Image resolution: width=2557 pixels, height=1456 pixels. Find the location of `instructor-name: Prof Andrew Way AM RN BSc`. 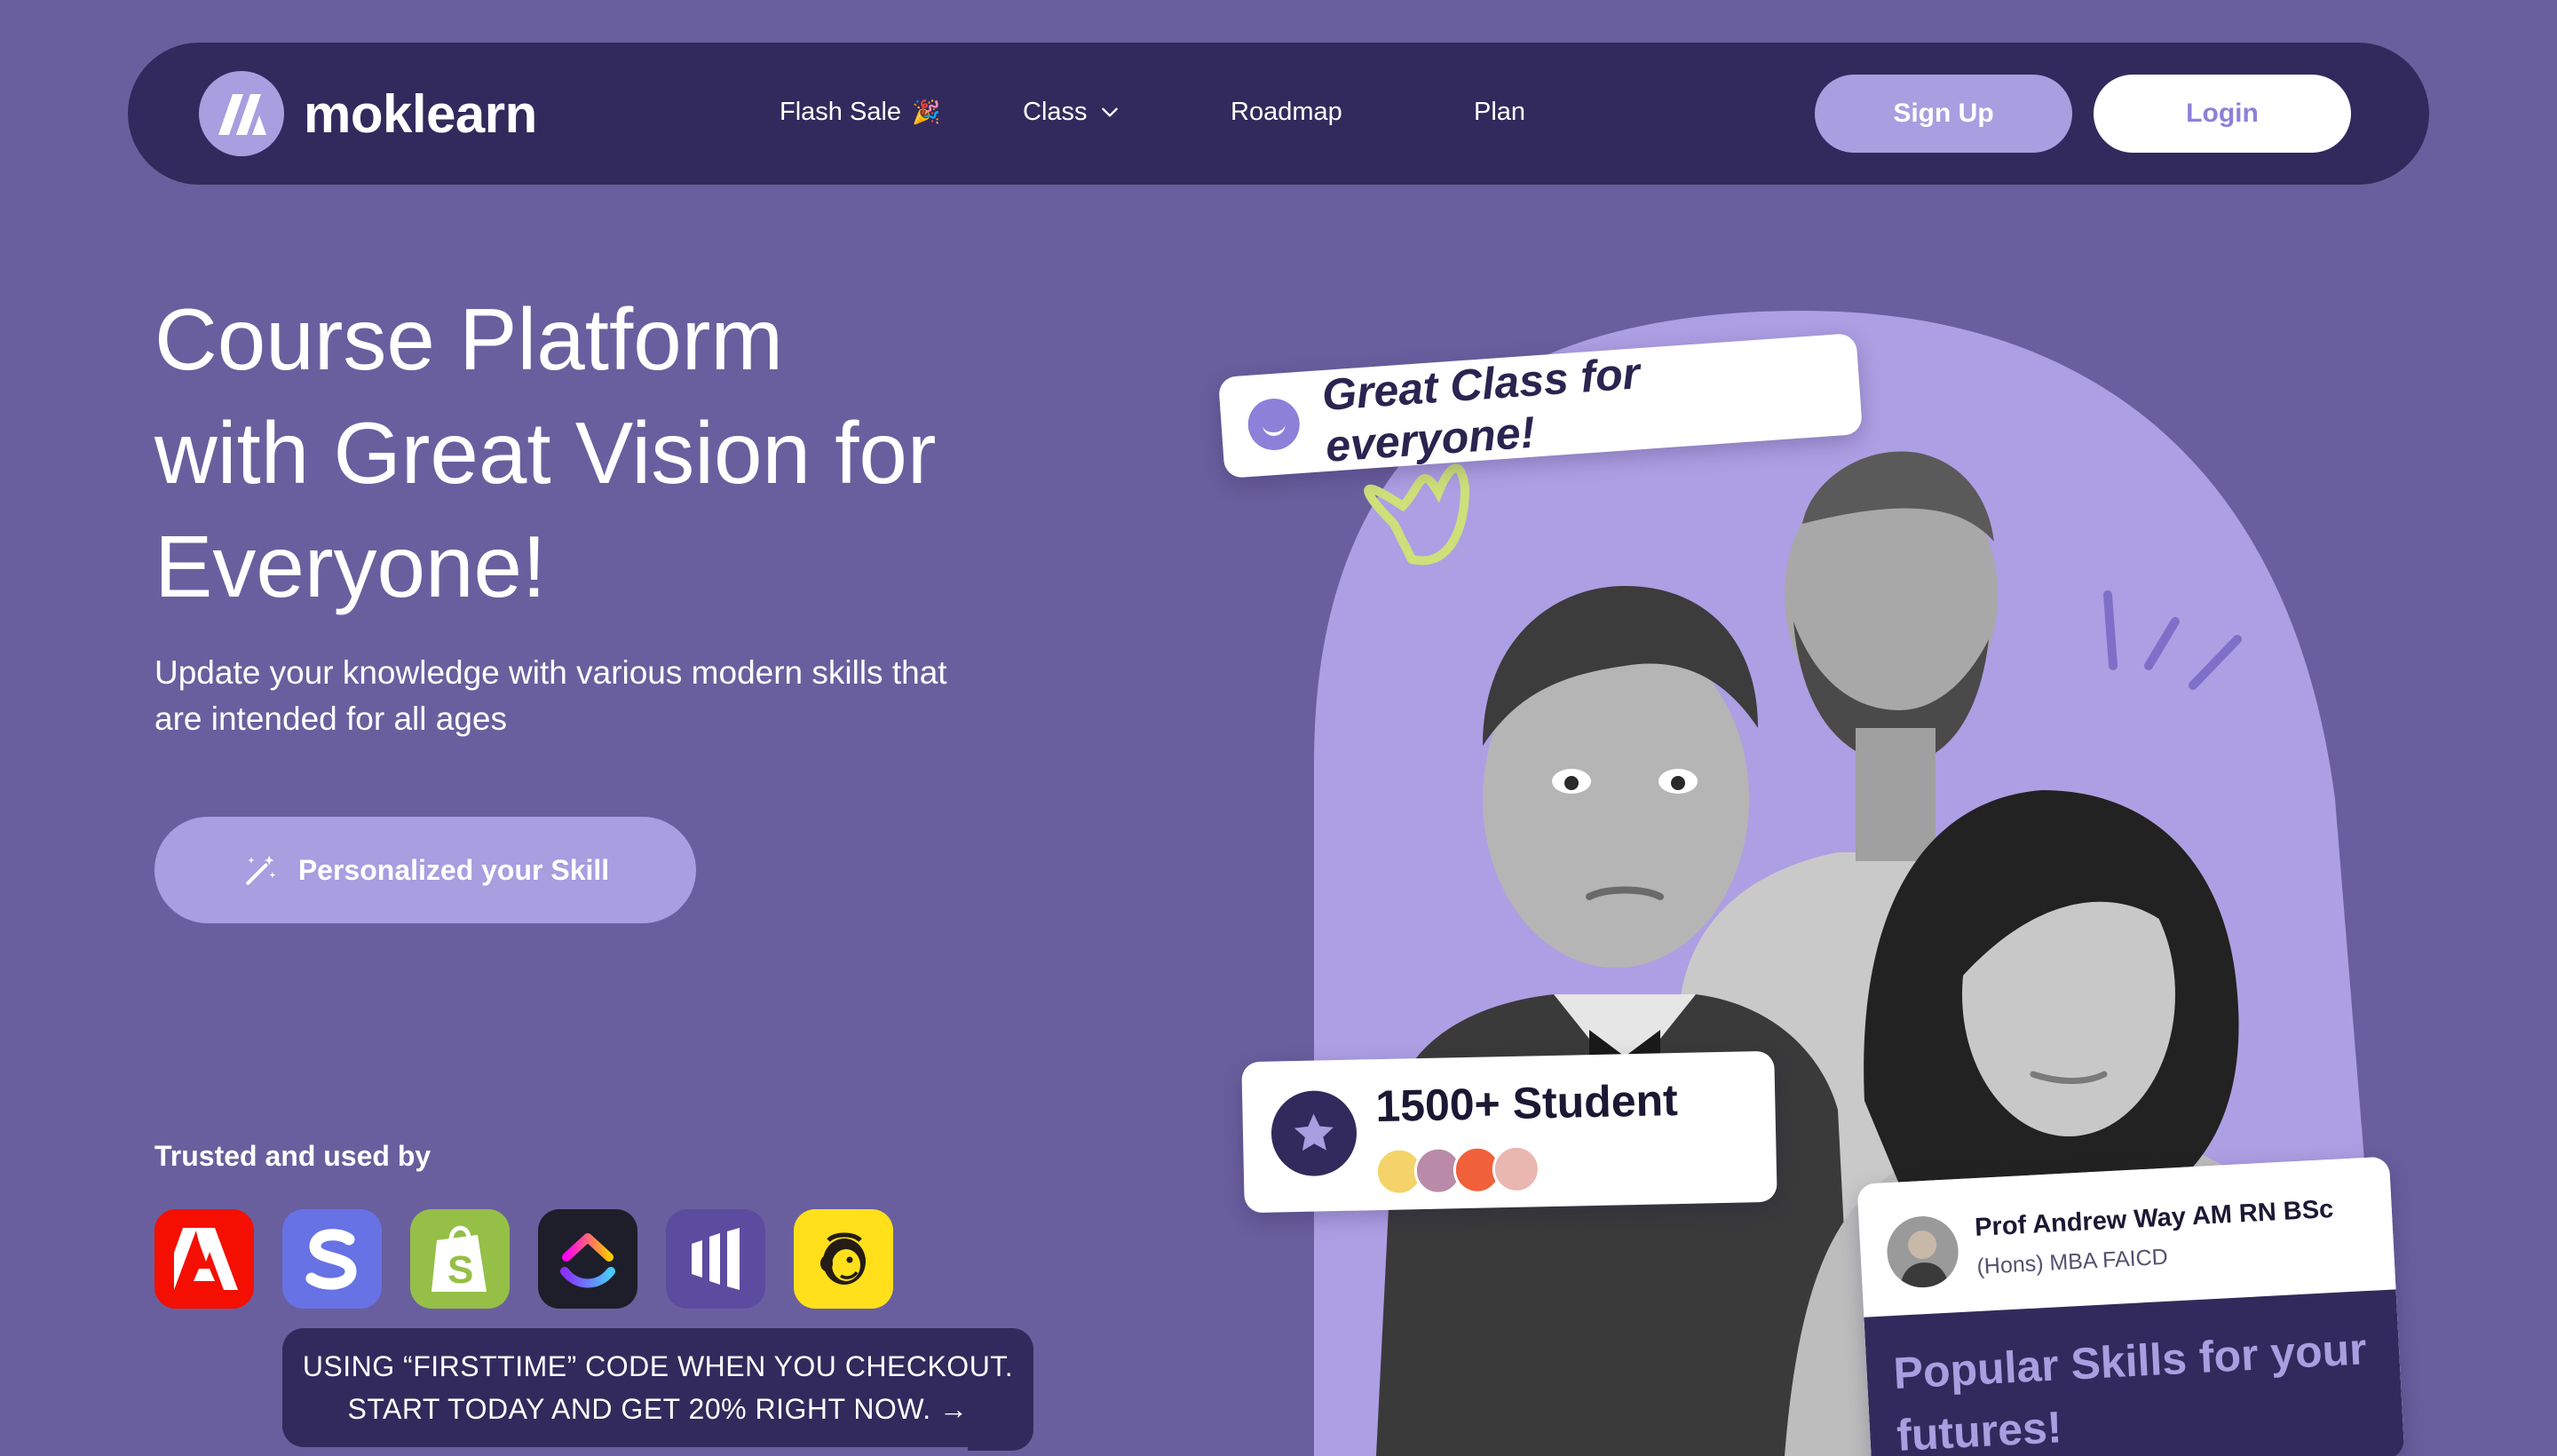

instructor-name: Prof Andrew Way AM RN BSc is located at coordinates (2154, 1218).